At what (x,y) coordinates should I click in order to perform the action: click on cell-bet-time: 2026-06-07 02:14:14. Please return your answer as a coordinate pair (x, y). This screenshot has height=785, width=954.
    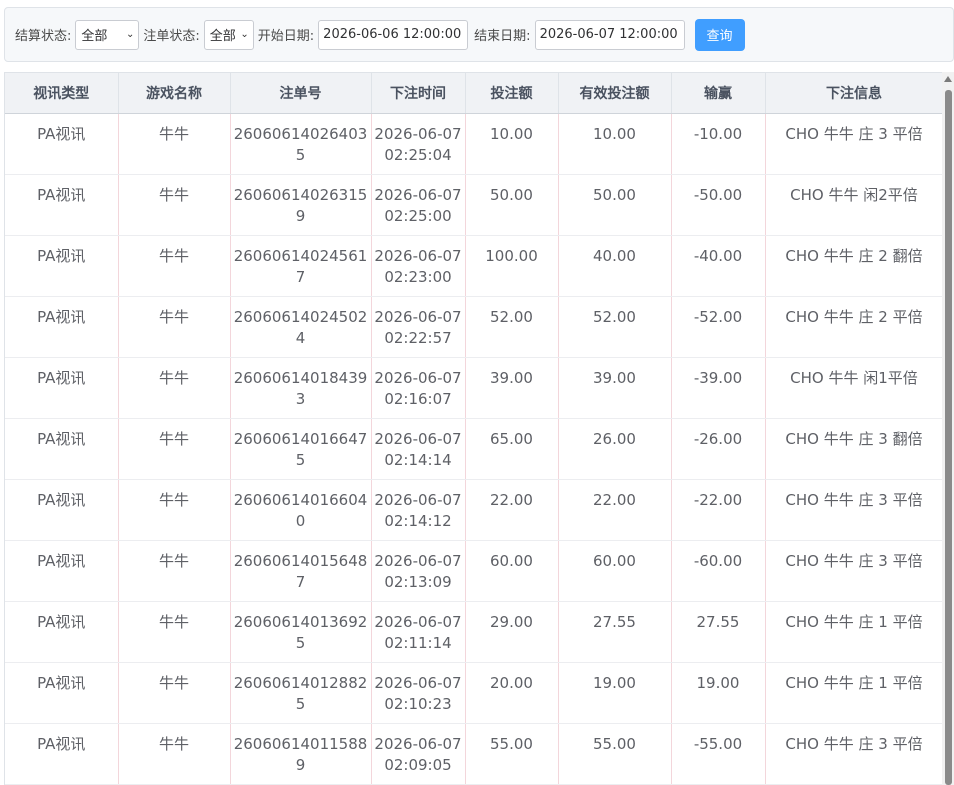
    Looking at the image, I should click on (418, 449).